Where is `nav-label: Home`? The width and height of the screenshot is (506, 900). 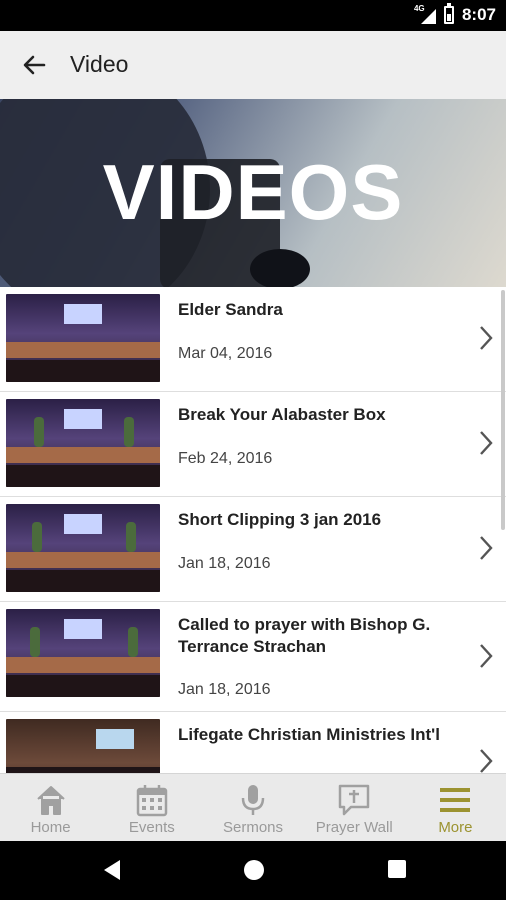 nav-label: Home is located at coordinates (50, 827).